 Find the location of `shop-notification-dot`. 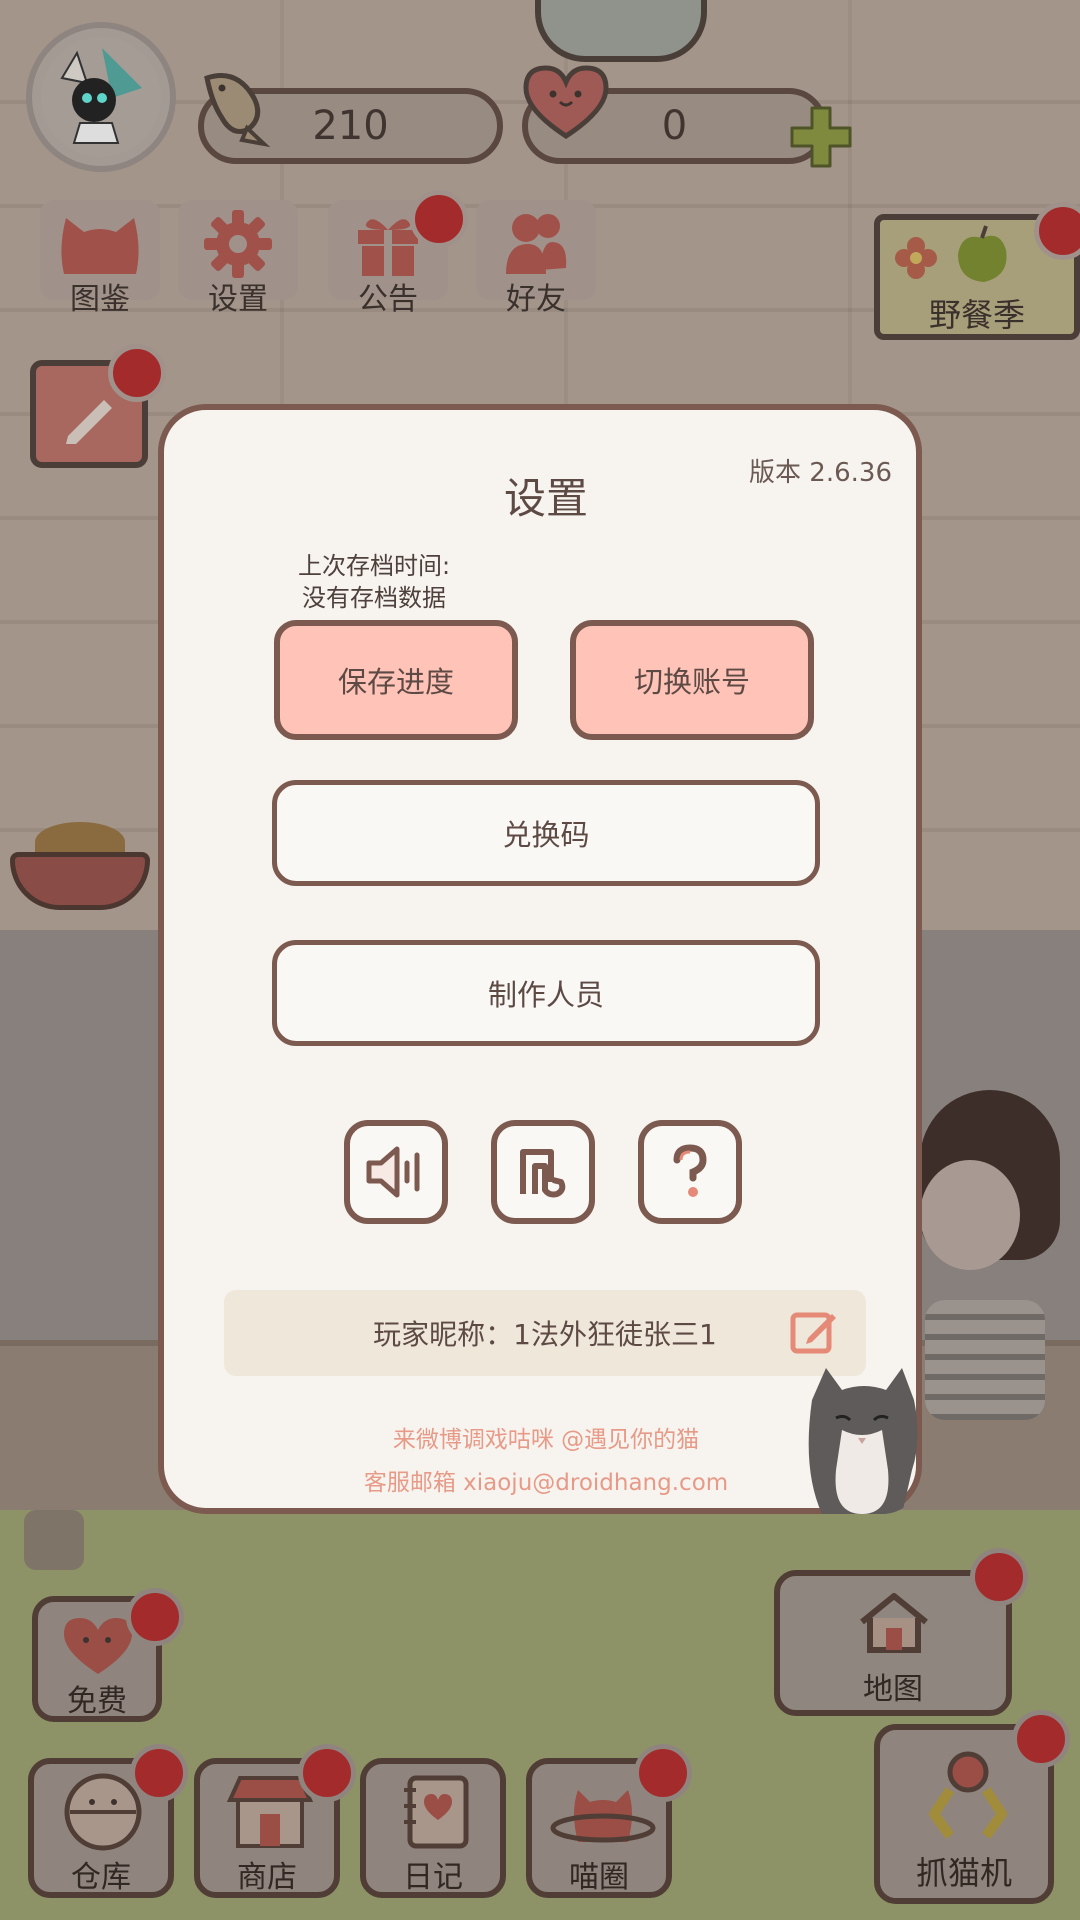

shop-notification-dot is located at coordinates (327, 1773).